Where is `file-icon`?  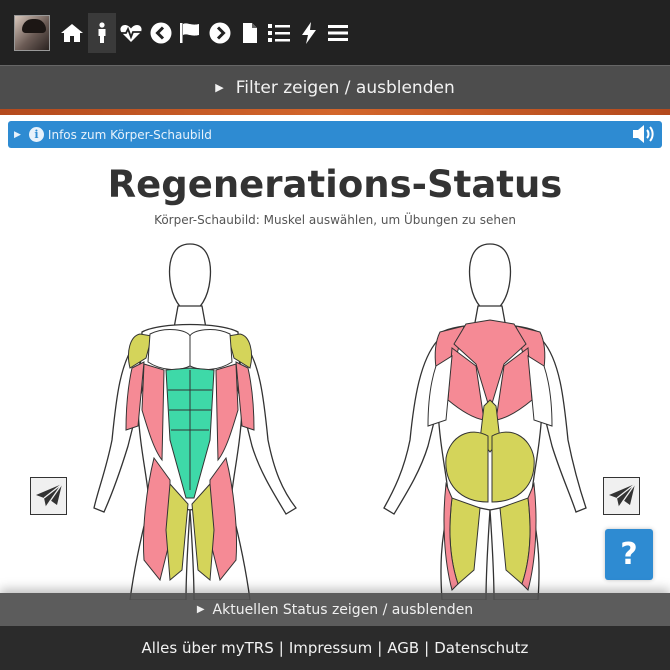
file-icon is located at coordinates (250, 33).